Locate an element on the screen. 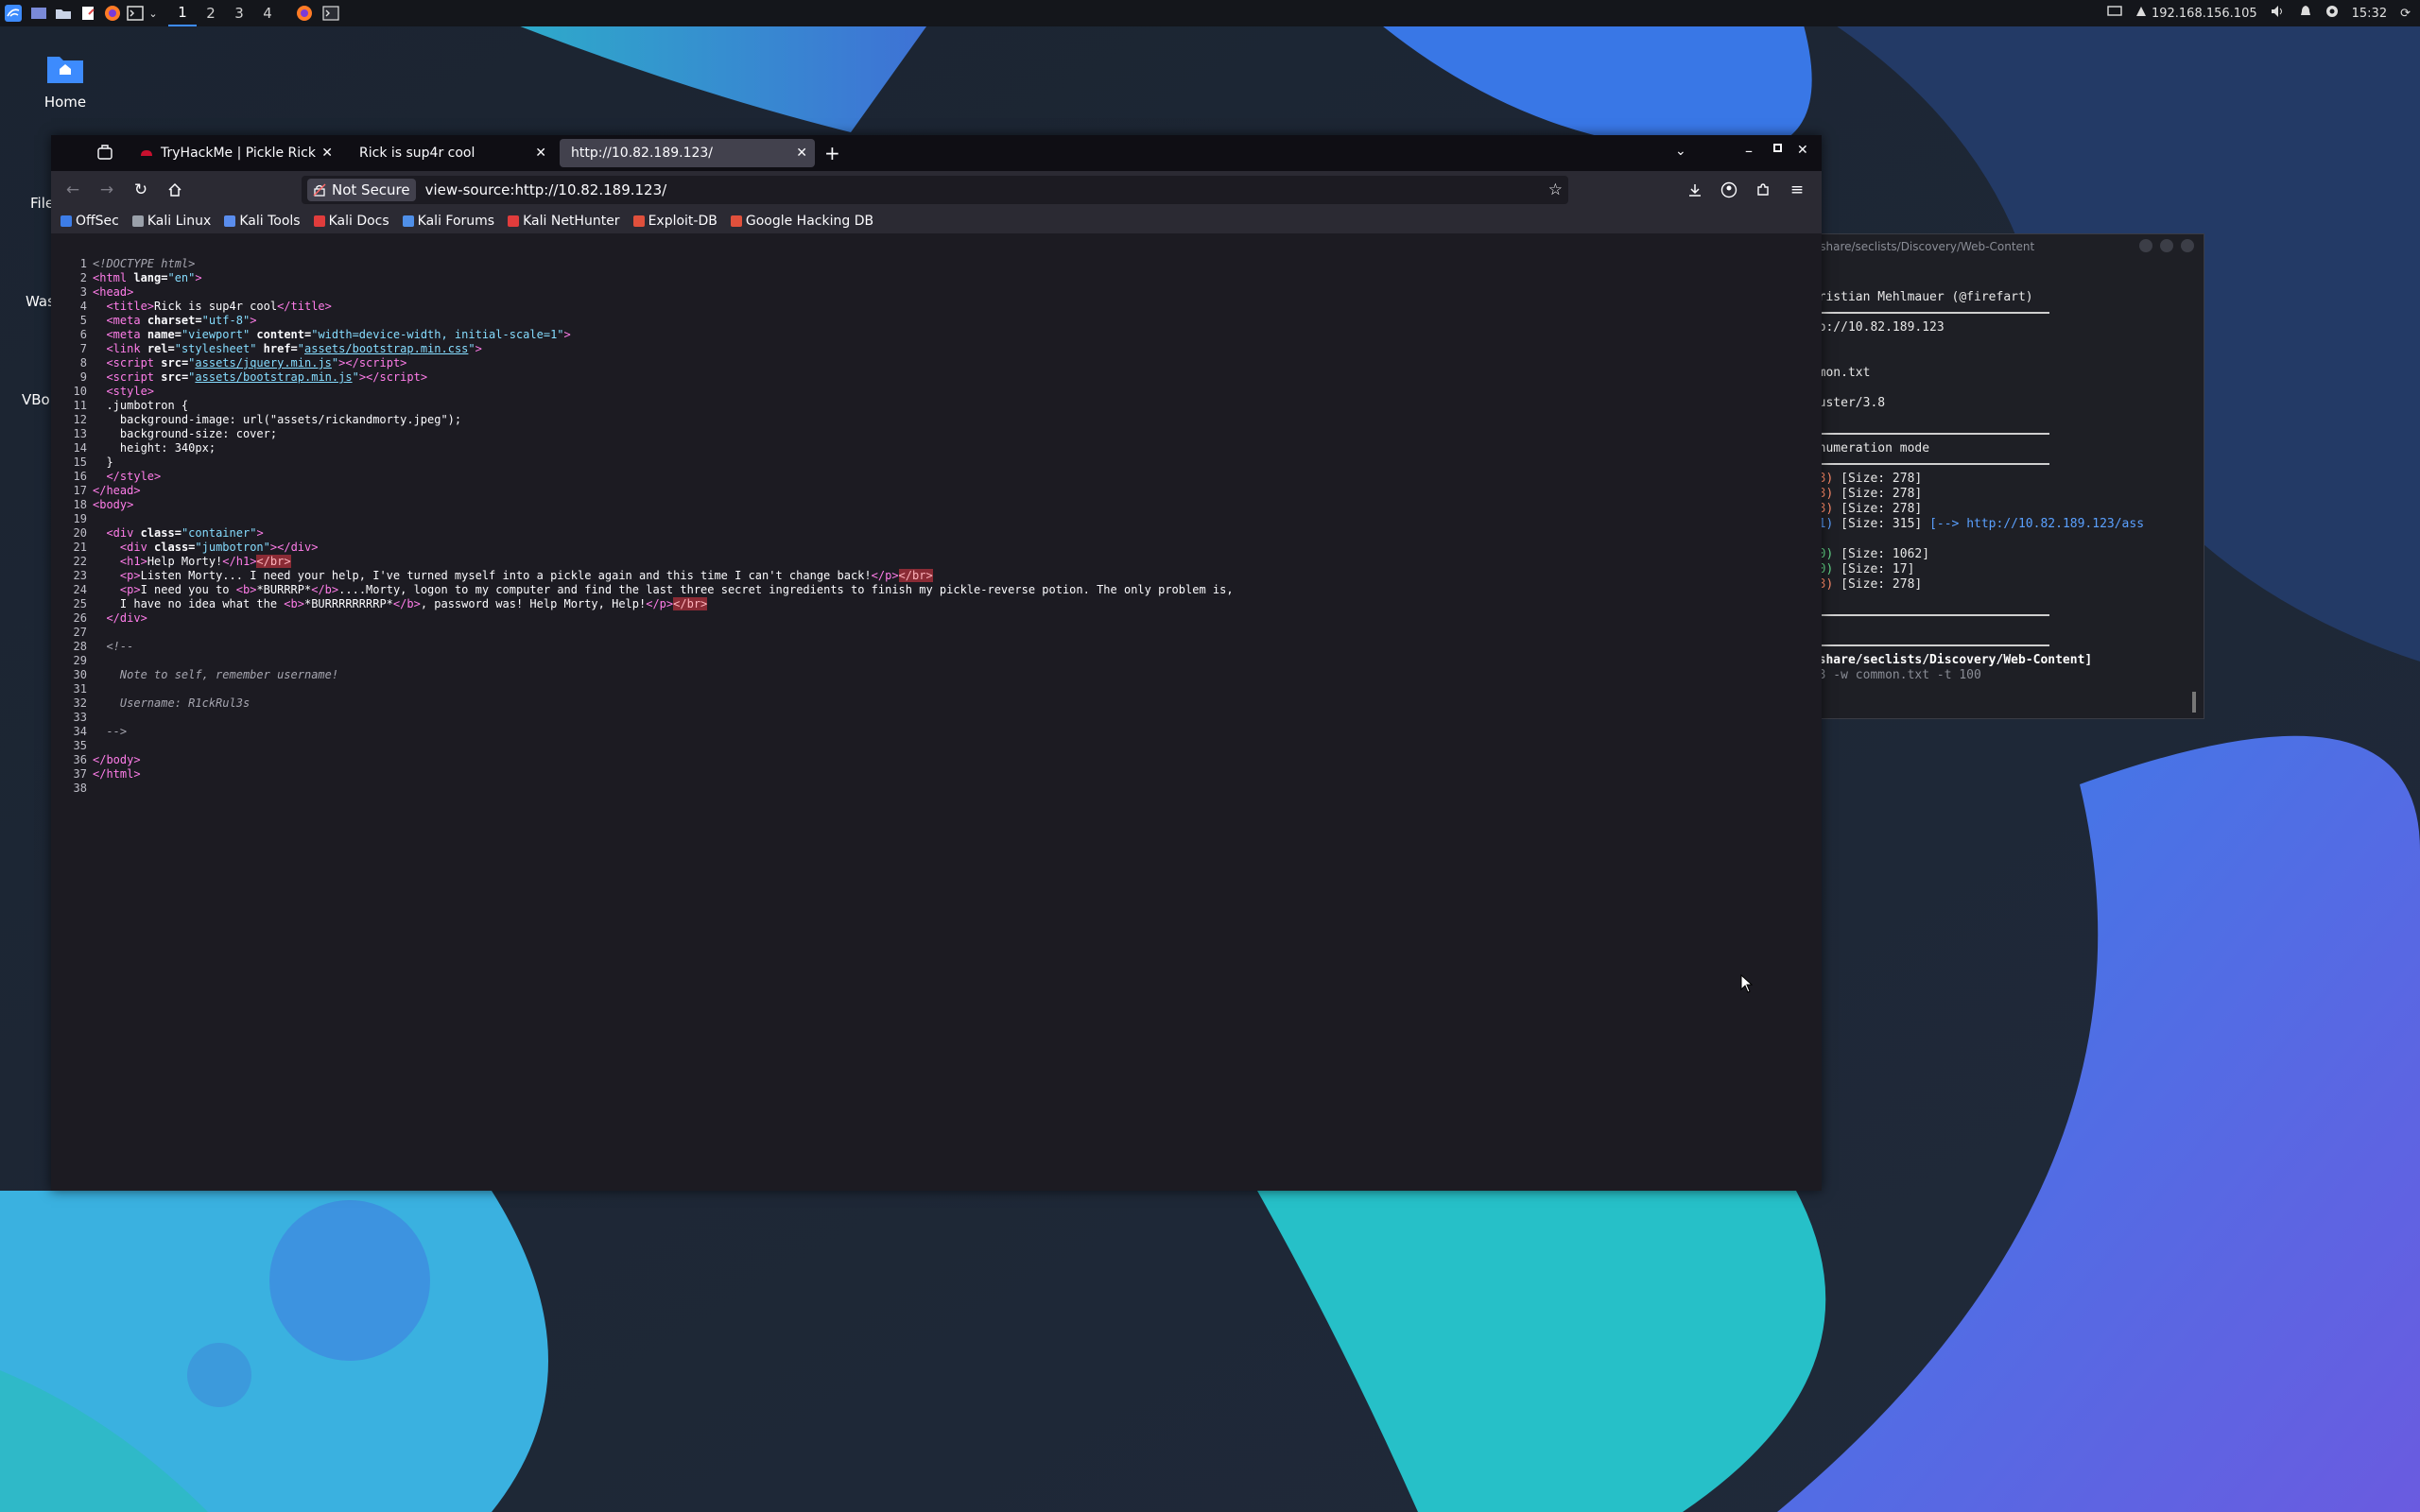 The width and height of the screenshot is (2420, 1512). extensions-button is located at coordinates (1763, 190).